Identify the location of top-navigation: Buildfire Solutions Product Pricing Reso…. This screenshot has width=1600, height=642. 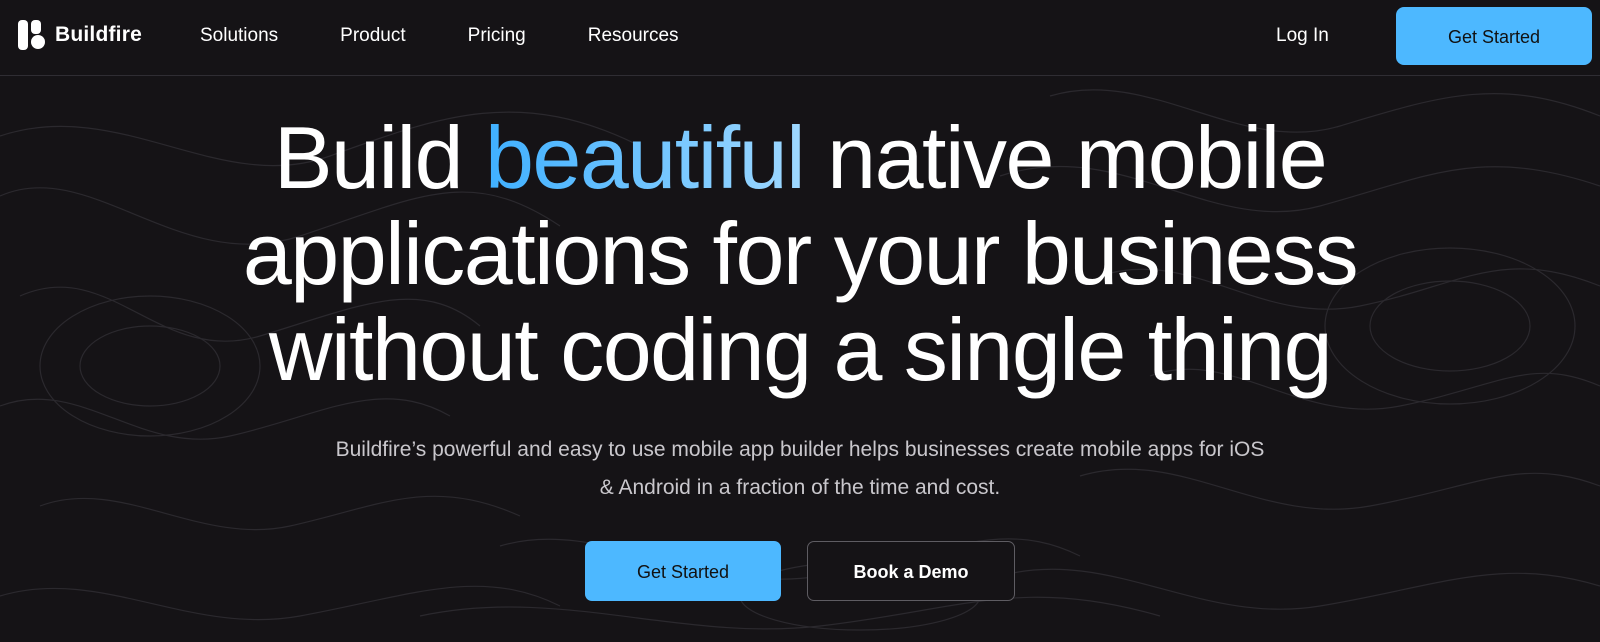
(800, 38).